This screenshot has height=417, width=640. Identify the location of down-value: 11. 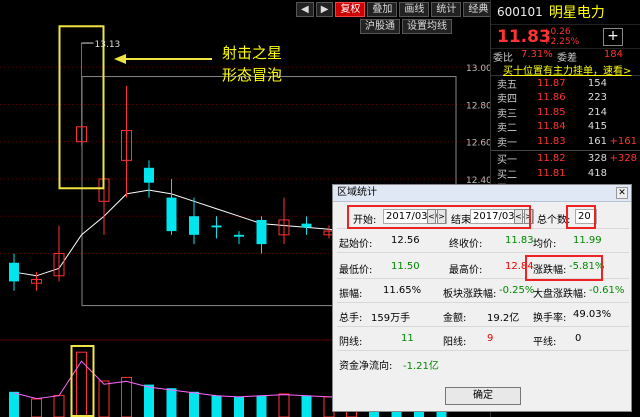
(407, 338).